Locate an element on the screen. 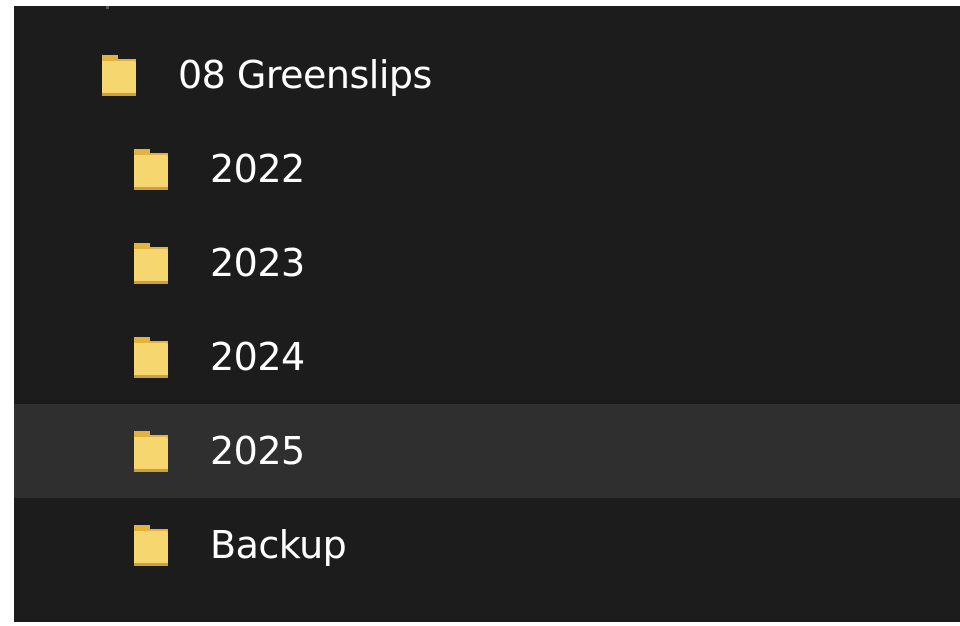 The image size is (960, 626). tree-item-2024: 2024 is located at coordinates (487, 357).